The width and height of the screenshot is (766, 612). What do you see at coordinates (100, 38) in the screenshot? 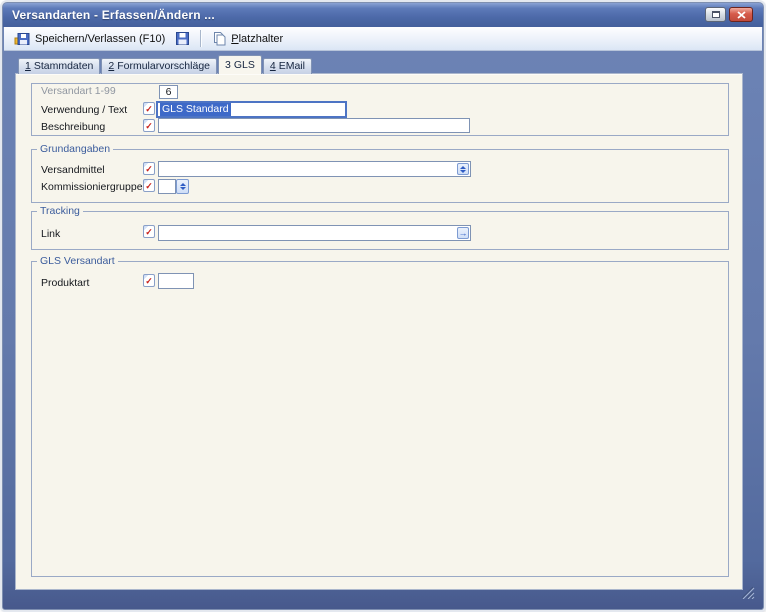
I see `save-exit-label: Speichern/Verlassen (F10)` at bounding box center [100, 38].